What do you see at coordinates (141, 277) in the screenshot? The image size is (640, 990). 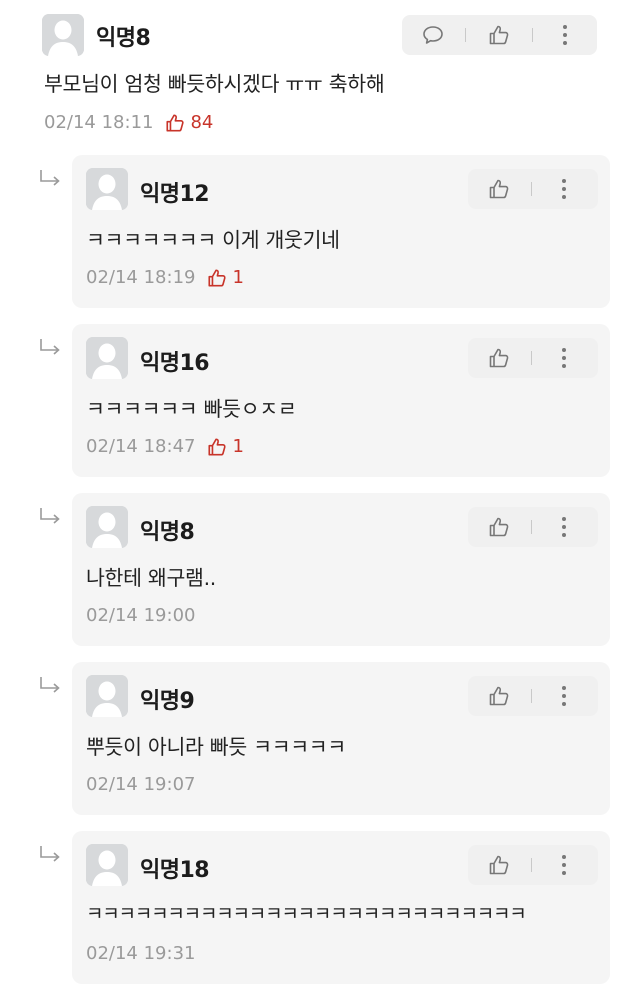 I see `reply-time: 02/14 18:19` at bounding box center [141, 277].